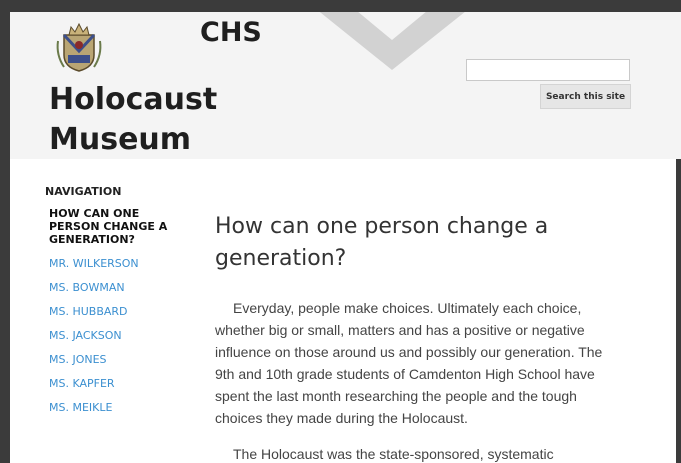 This screenshot has width=681, height=463. Describe the element at coordinates (116, 287) in the screenshot. I see `nav-item-ms-bowman: MS. BOWMAN` at that location.